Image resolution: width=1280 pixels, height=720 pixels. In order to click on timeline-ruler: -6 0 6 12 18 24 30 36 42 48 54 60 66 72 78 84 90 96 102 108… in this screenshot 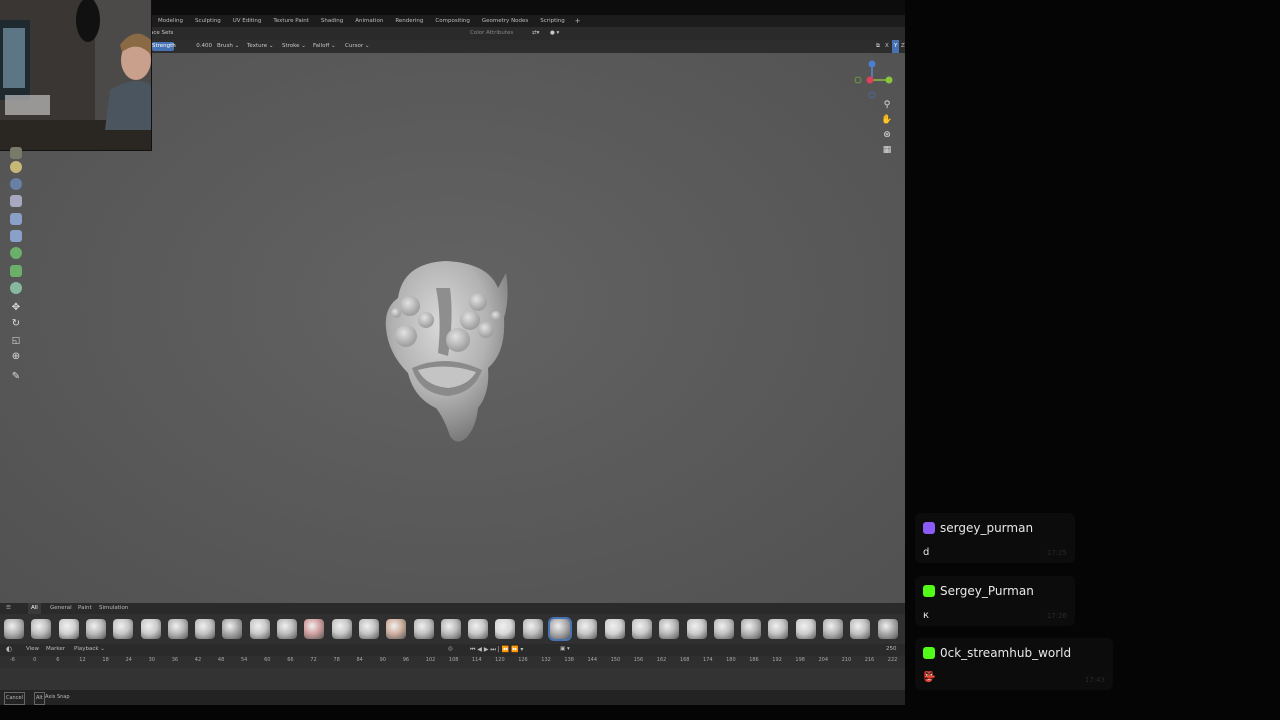, I will do `click(452, 662)`.